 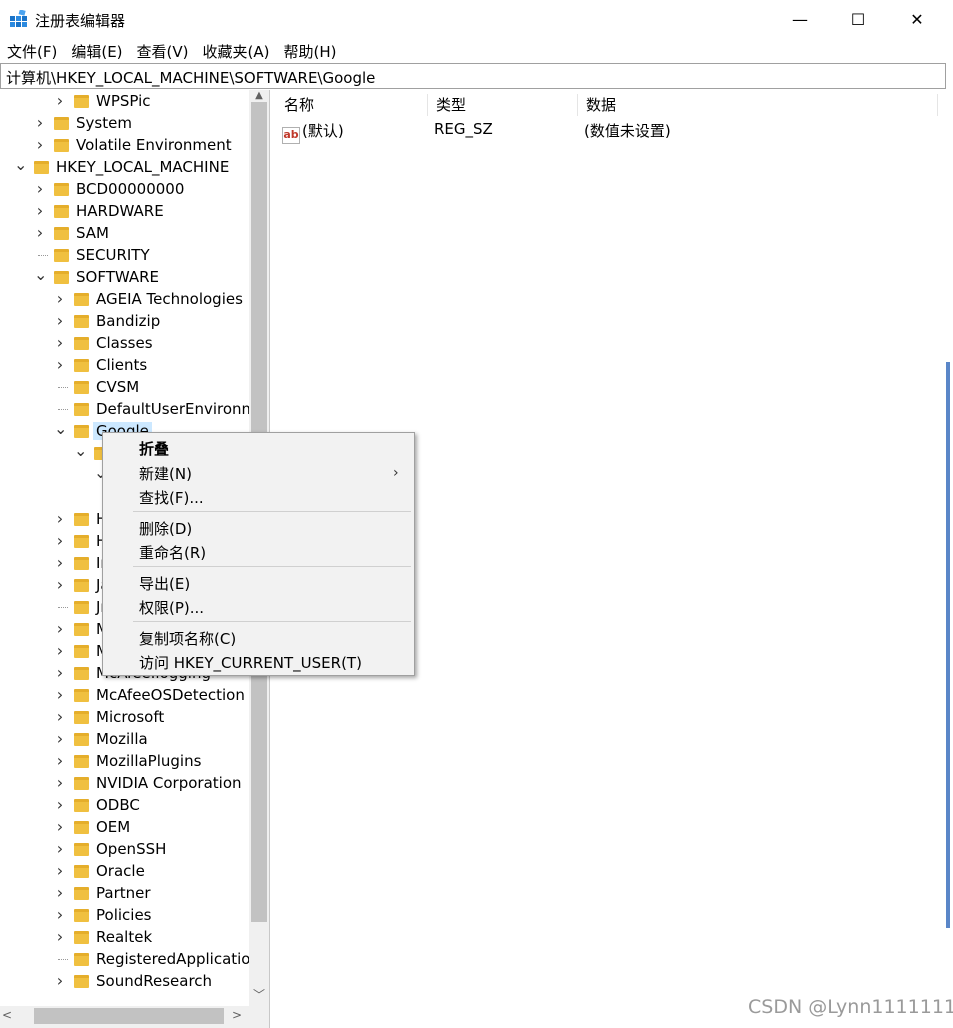 What do you see at coordinates (473, 76) in the screenshot?
I see `address-bar: 计算机\HKEY_LOCAL_MACHINE\SOFTWARE\Google` at bounding box center [473, 76].